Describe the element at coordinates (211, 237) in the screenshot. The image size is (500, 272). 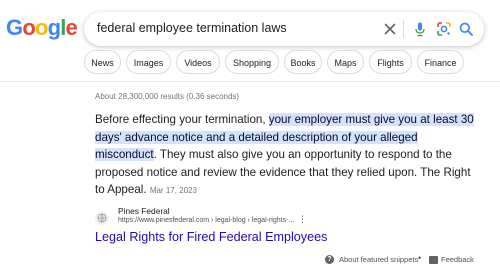
I see `result-title-link: Legal Rights for Fired Federal Employees` at that location.